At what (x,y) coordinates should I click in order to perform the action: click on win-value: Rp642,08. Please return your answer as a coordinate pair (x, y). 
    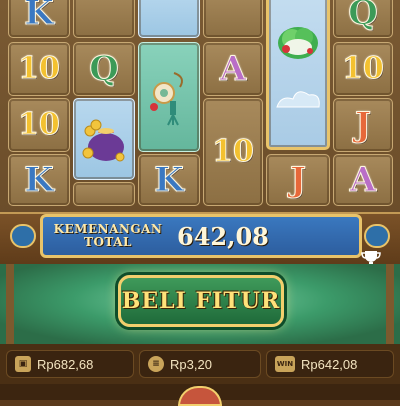
    Looking at the image, I should click on (329, 364).